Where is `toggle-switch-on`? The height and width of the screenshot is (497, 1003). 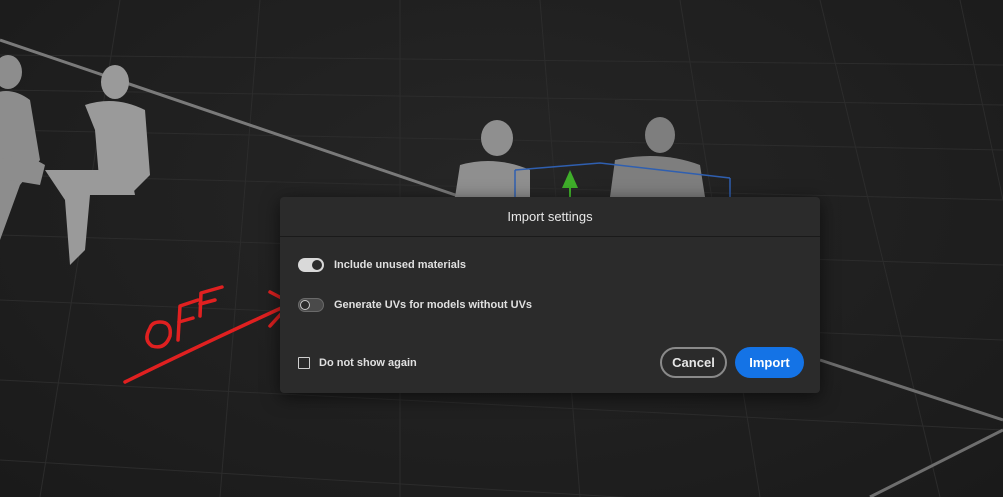 toggle-switch-on is located at coordinates (311, 265).